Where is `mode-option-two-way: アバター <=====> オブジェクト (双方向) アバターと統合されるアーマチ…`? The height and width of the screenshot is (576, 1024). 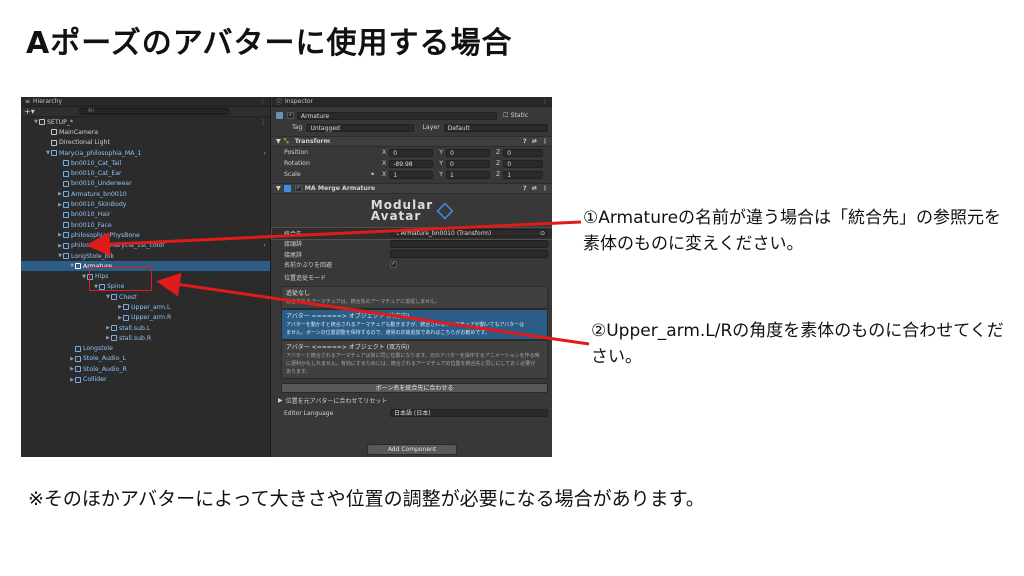 mode-option-two-way: アバター <=====> オブジェクト (双方向) アバターと統合されるアーマチ… is located at coordinates (414, 359).